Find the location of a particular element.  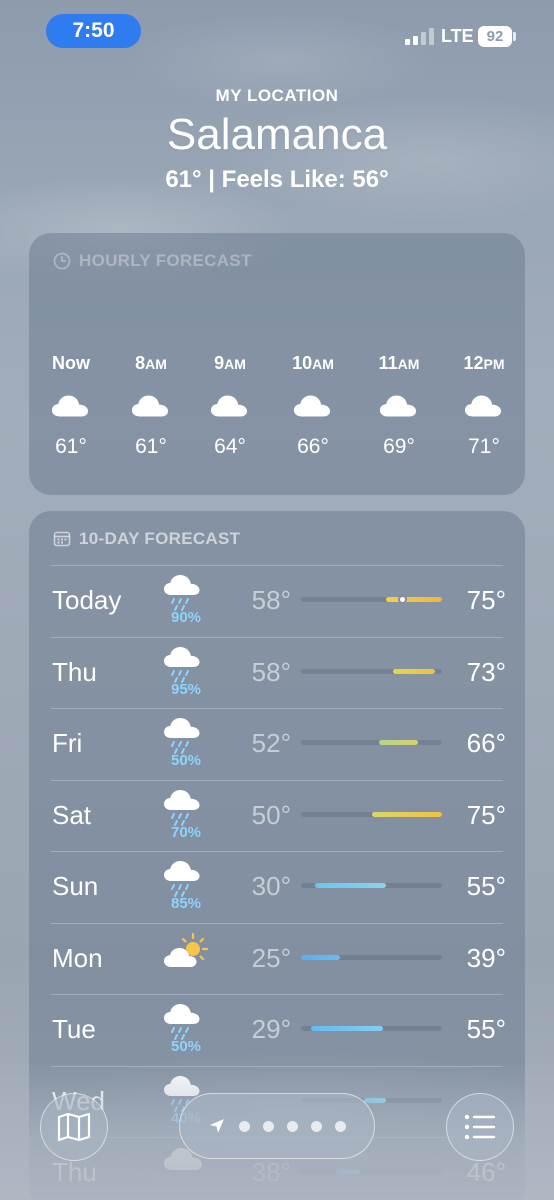

network-type: LTE is located at coordinates (457, 36).